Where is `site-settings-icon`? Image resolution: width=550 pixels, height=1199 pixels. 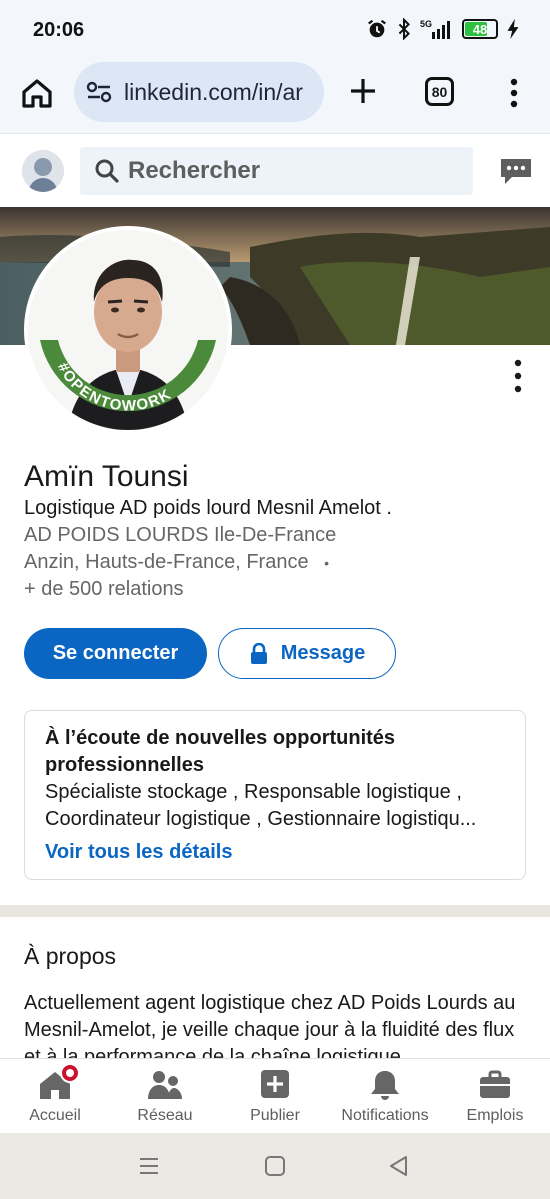
site-settings-icon is located at coordinates (99, 92).